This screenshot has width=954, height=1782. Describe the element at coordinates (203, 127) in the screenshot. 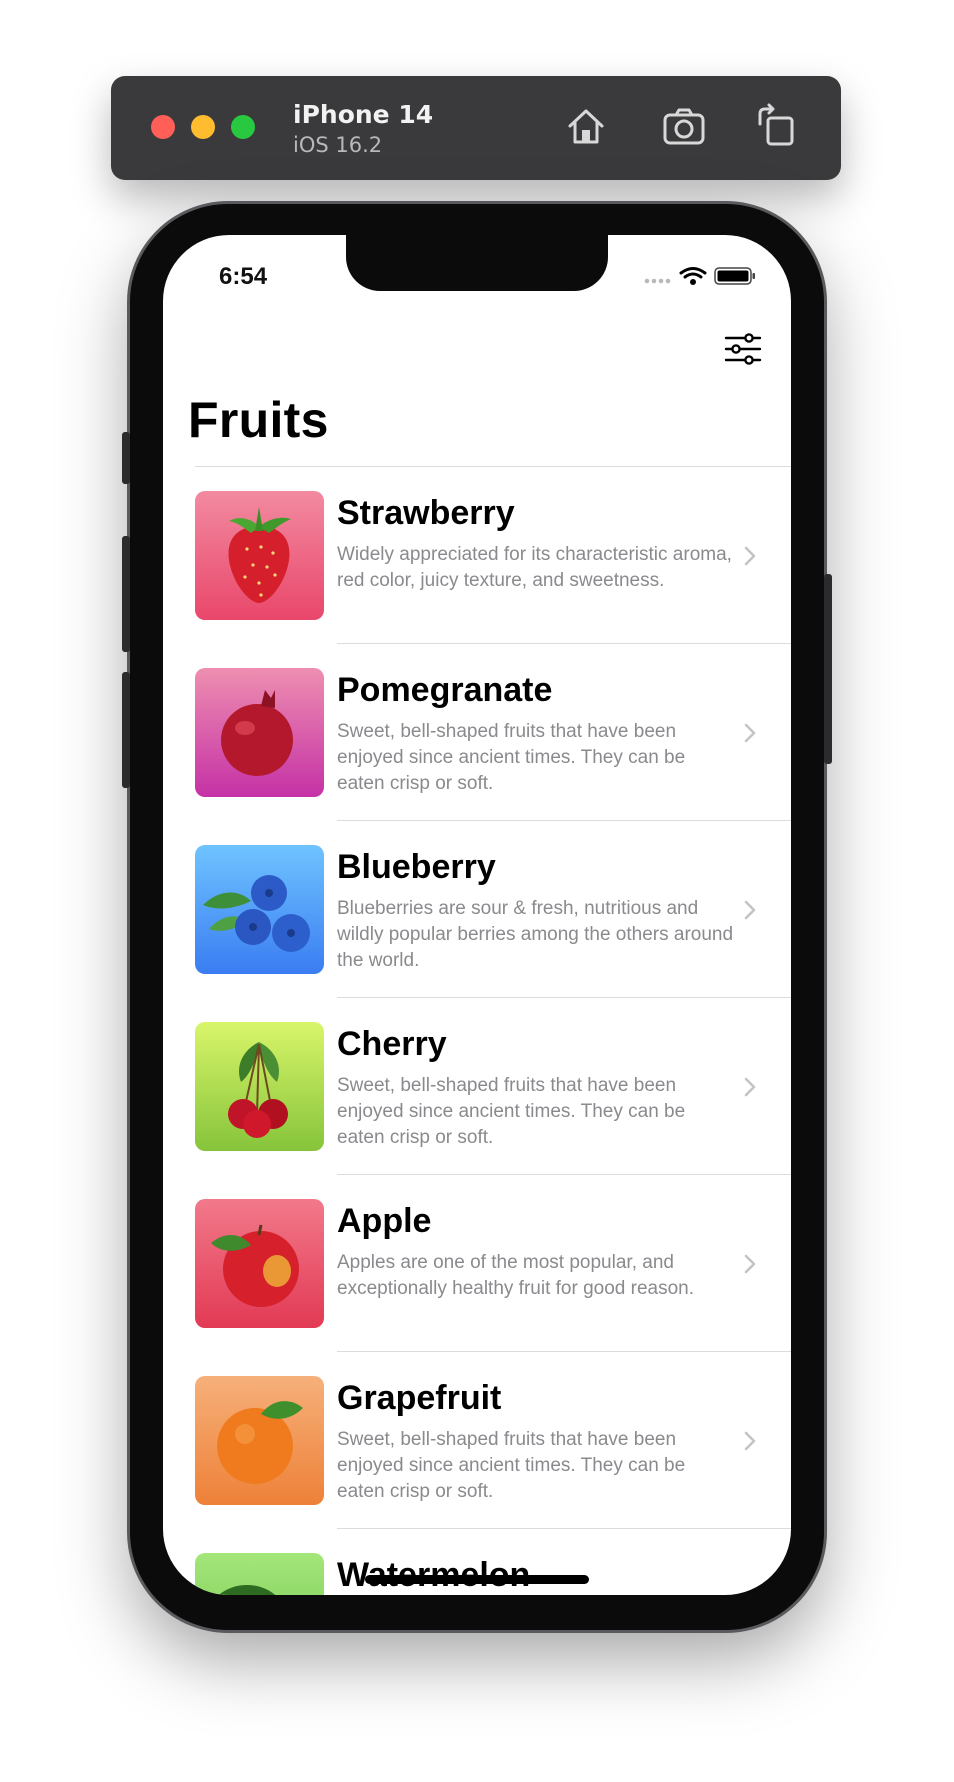

I see `minimize-window-button` at that location.